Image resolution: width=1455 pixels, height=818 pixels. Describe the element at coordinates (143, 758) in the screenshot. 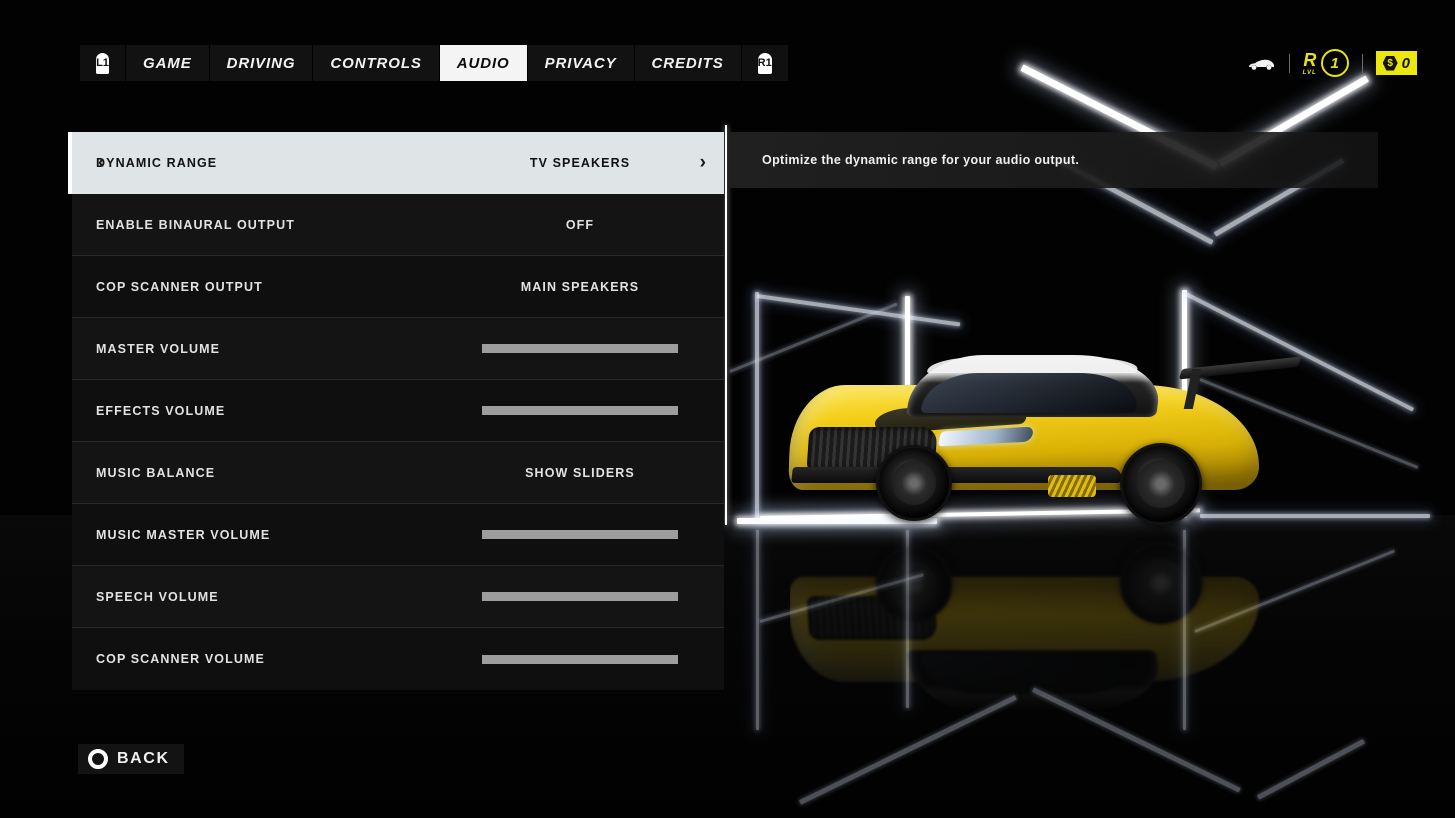

I see `back-button-label: BACK` at that location.